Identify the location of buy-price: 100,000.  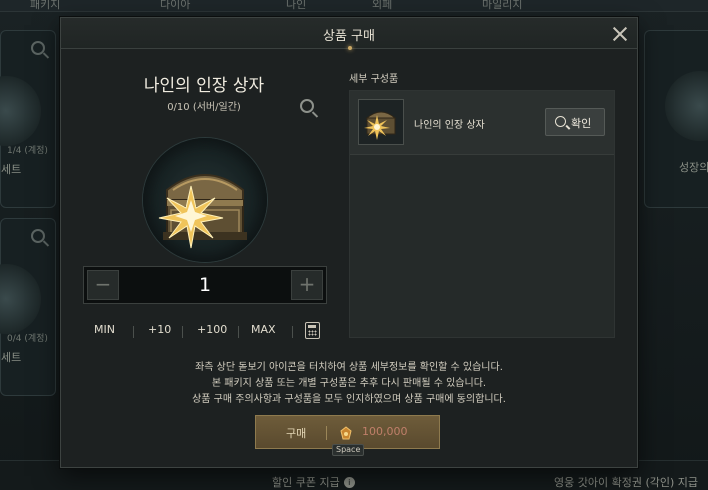
(385, 431).